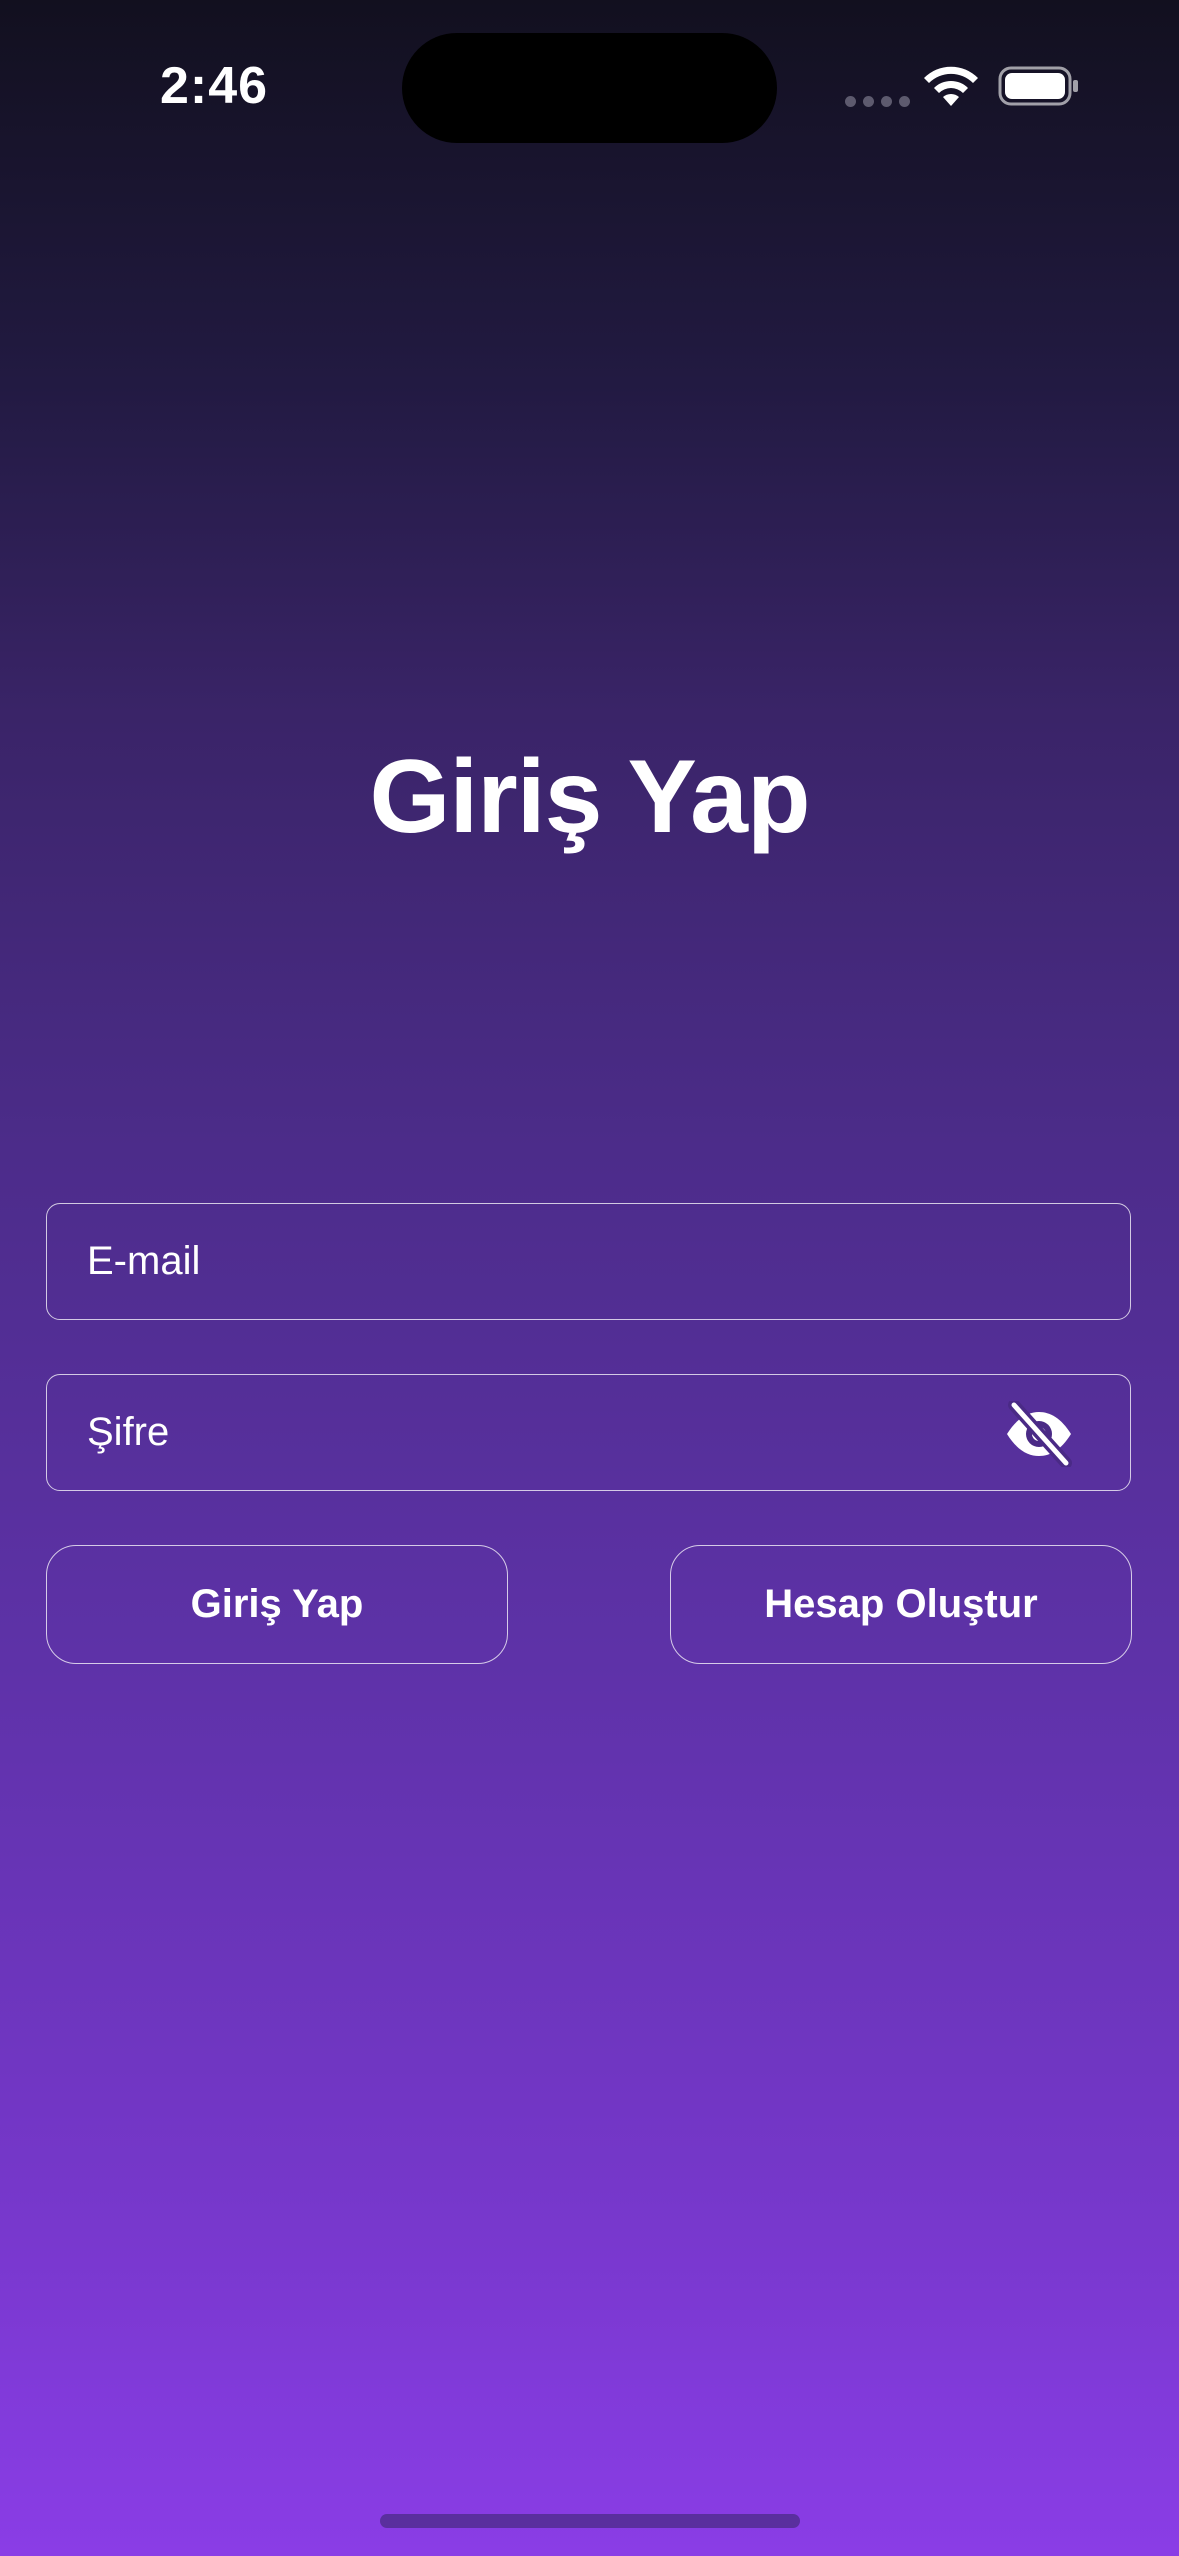 The height and width of the screenshot is (2556, 1179). I want to click on create-account-button: Hesap Oluştur, so click(901, 1604).